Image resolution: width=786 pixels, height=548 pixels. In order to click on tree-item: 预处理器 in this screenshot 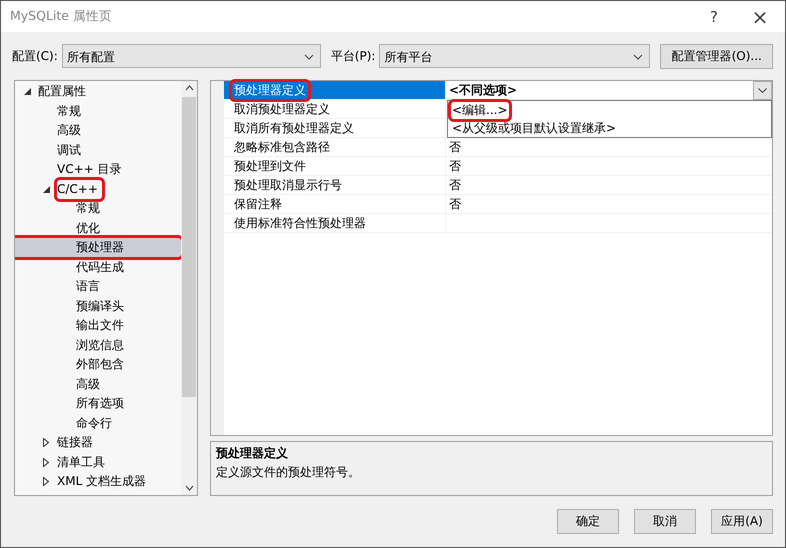, I will do `click(98, 248)`.